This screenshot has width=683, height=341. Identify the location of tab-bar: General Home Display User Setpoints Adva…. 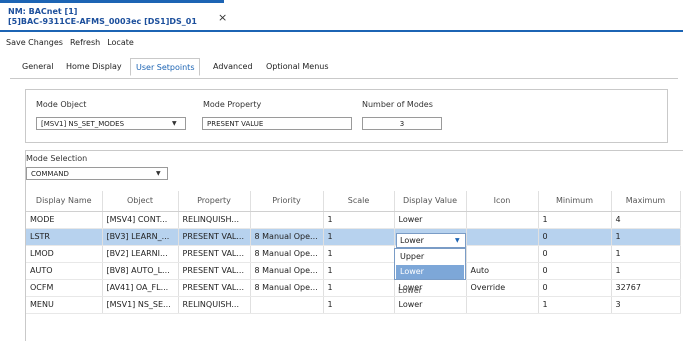
(344, 68).